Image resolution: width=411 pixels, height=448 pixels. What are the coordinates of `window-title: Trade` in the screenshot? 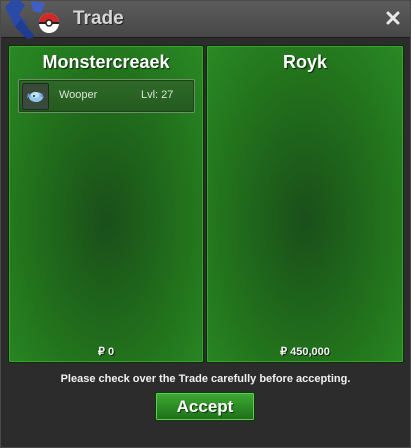 It's located at (98, 18).